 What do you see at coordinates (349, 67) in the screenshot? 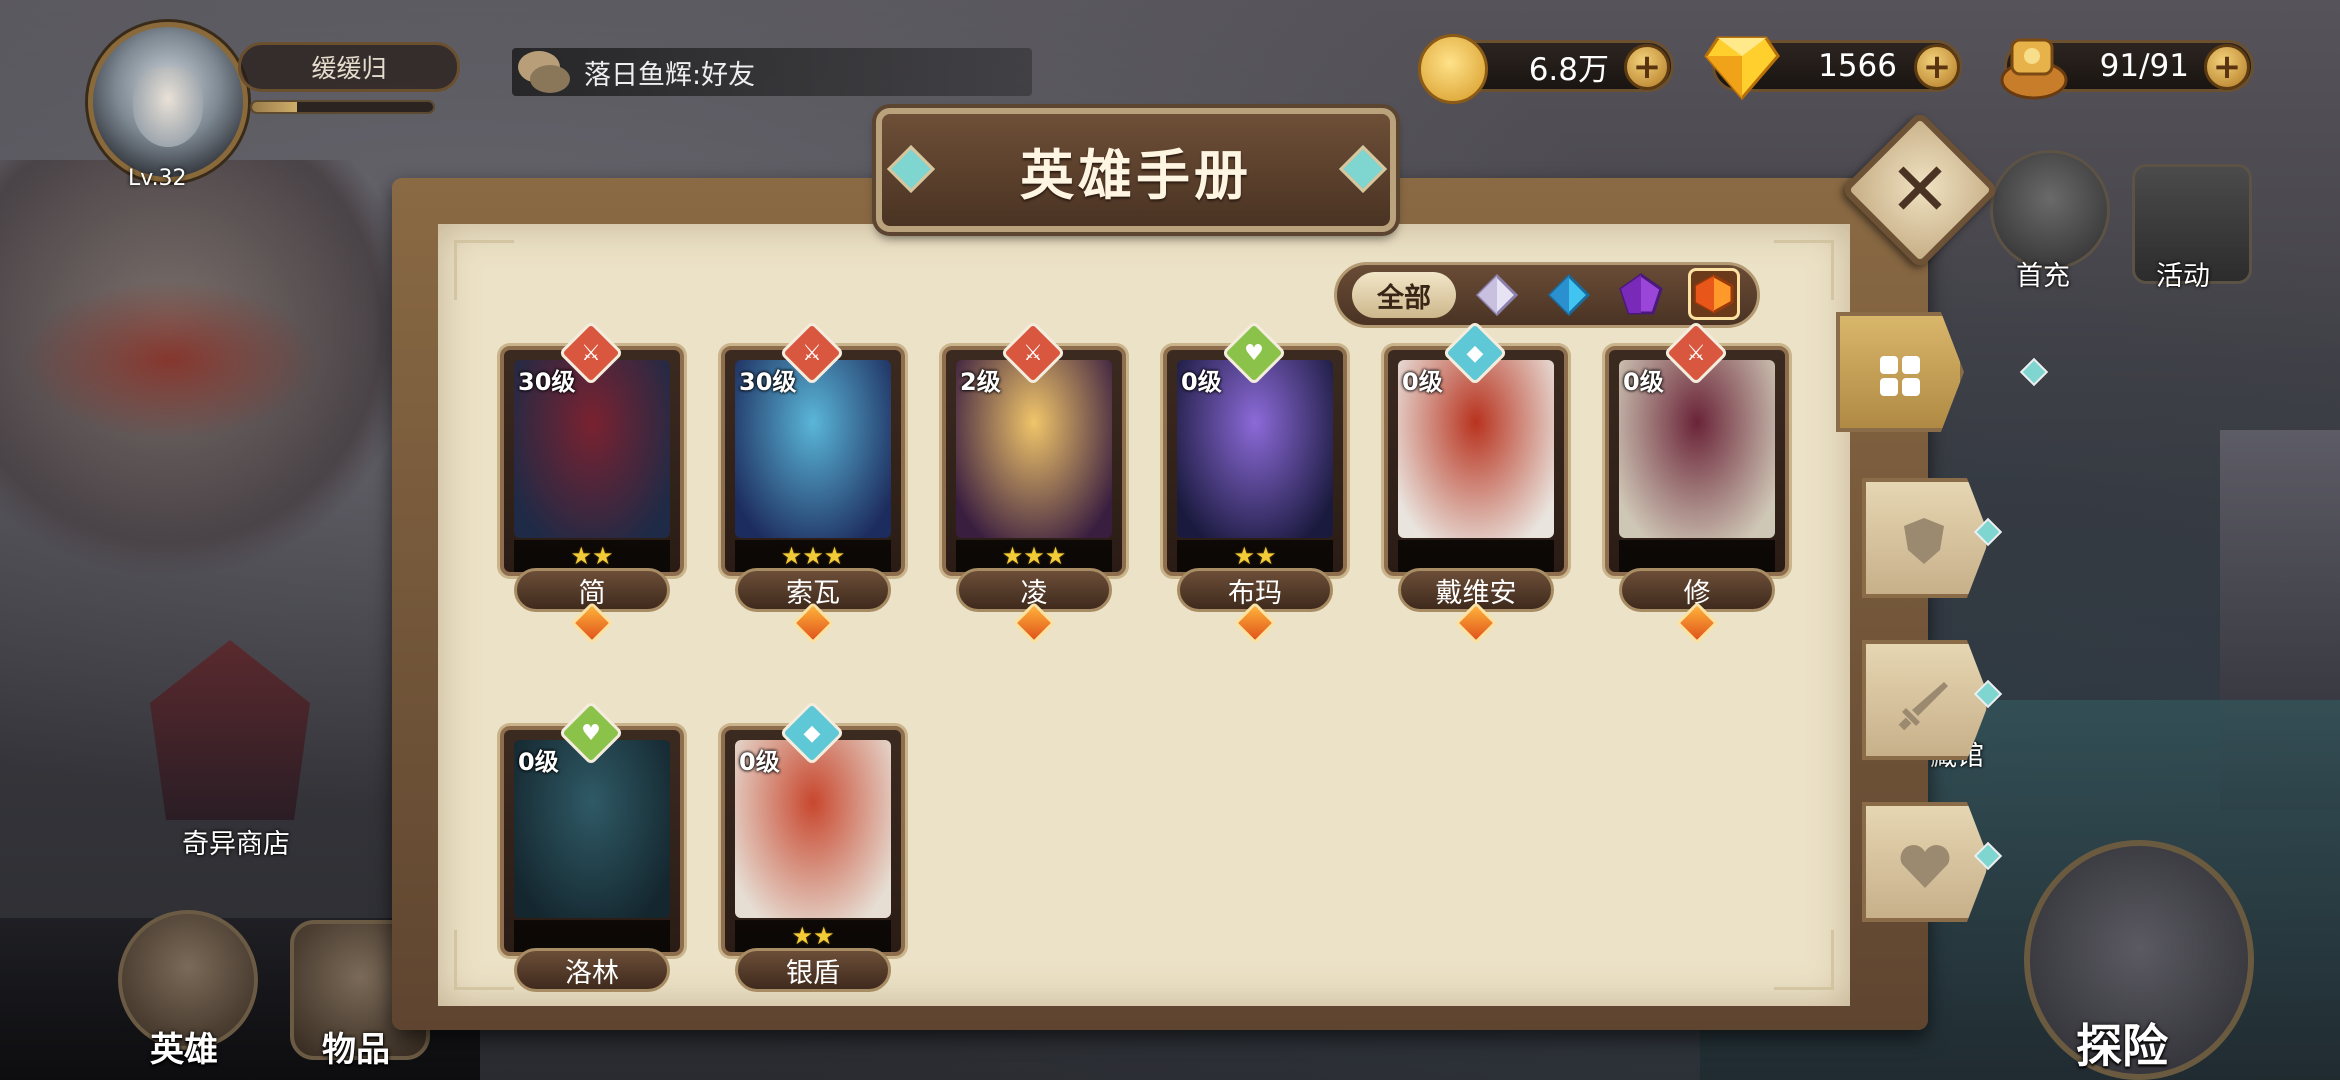
I see `player-name: 缓缓归` at bounding box center [349, 67].